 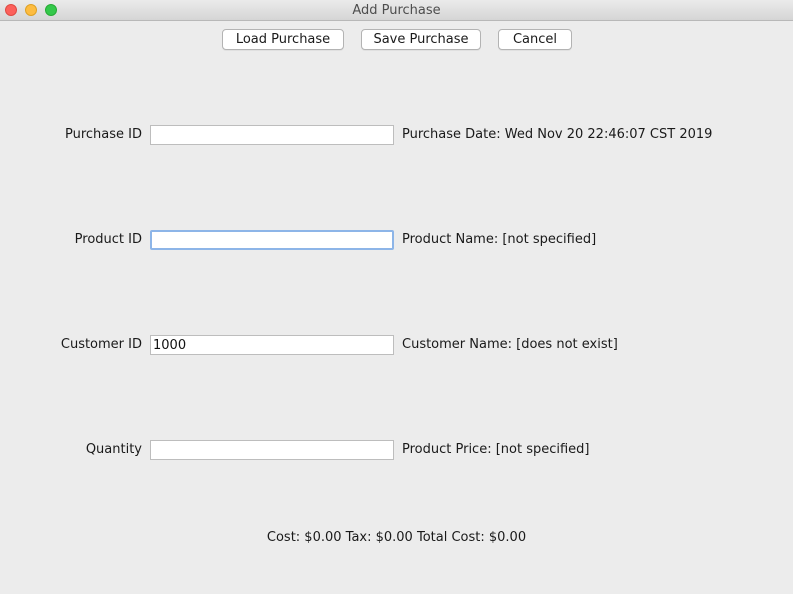 What do you see at coordinates (11, 10) in the screenshot?
I see `close-window-icon` at bounding box center [11, 10].